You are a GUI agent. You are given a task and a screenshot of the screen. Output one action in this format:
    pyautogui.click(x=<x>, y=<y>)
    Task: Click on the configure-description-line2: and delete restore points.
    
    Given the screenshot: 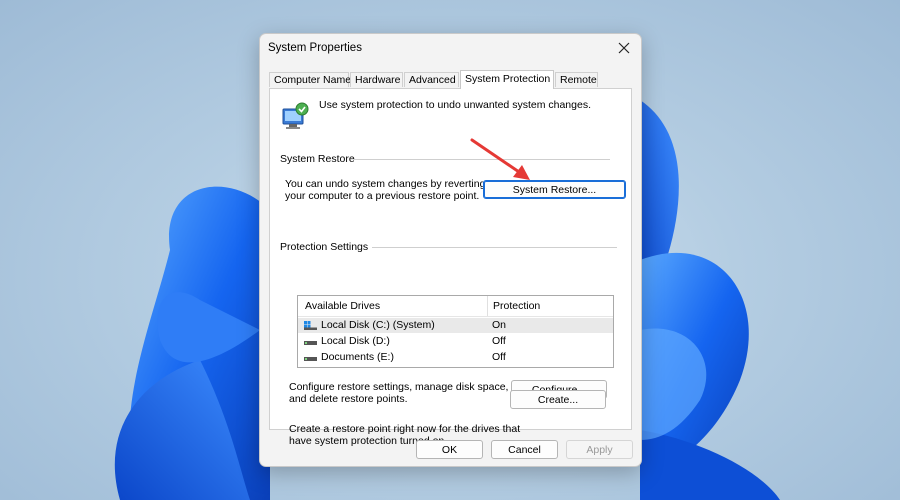 What is the action you would take?
    pyautogui.click(x=348, y=399)
    